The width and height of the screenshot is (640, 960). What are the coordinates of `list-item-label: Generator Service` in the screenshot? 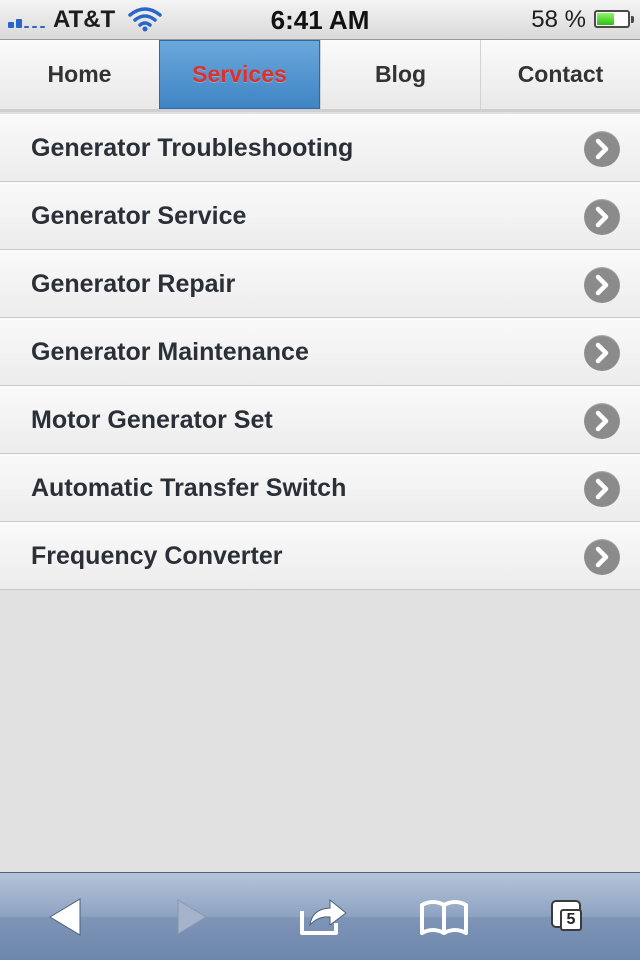 It's located at (139, 216).